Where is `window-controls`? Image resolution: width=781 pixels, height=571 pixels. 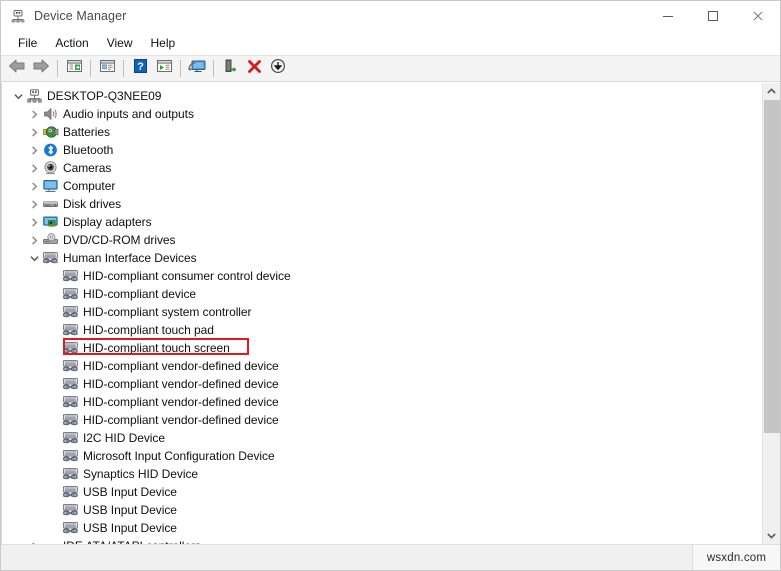 window-controls is located at coordinates (712, 16).